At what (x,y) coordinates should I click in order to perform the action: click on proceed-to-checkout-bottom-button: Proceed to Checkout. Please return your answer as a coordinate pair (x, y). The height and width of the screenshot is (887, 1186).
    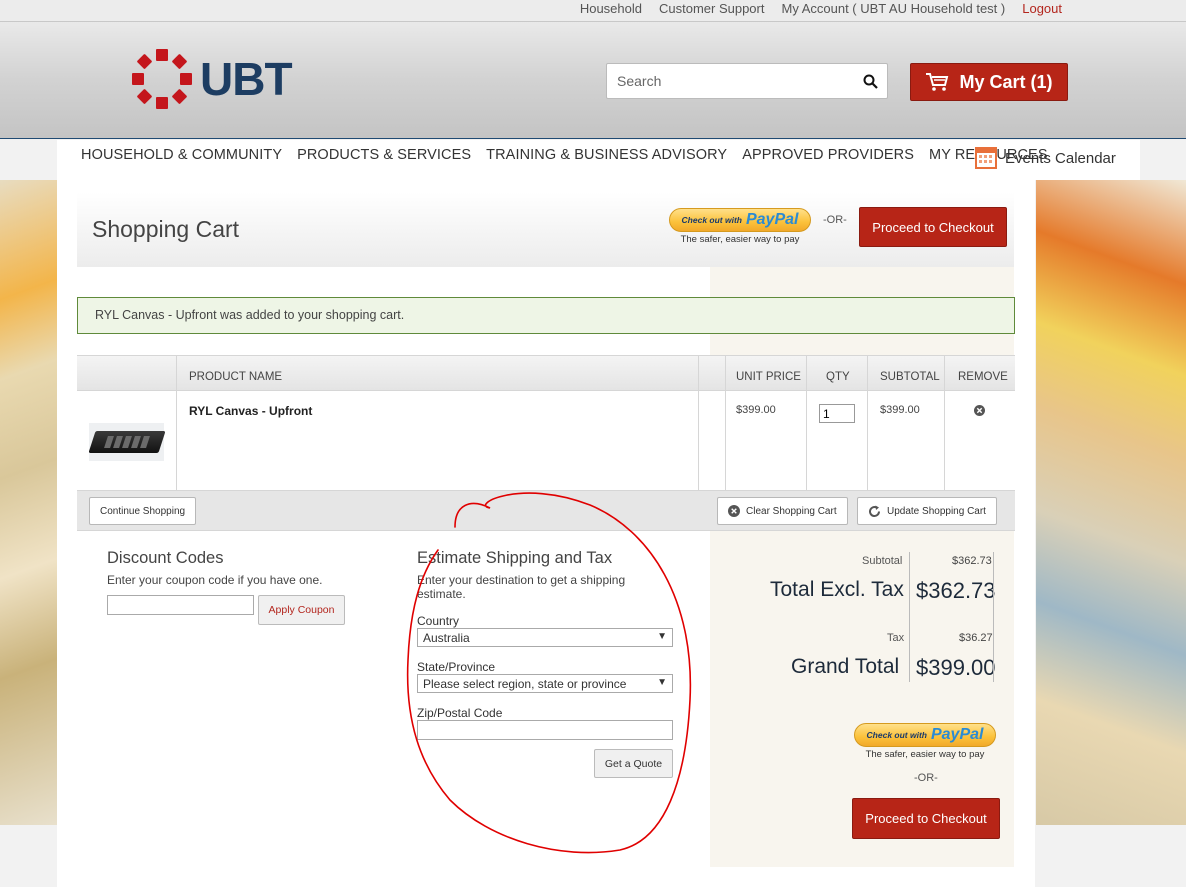
    Looking at the image, I should click on (926, 818).